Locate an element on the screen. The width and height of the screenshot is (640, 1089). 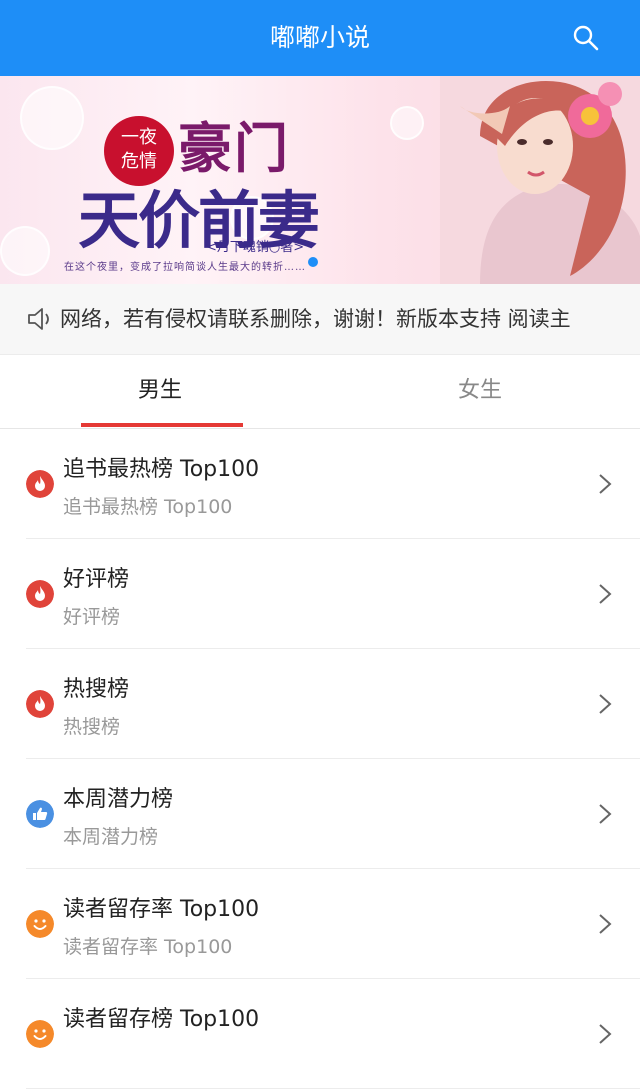
list-item-title: 追书最热榜 Top100 is located at coordinates (161, 469).